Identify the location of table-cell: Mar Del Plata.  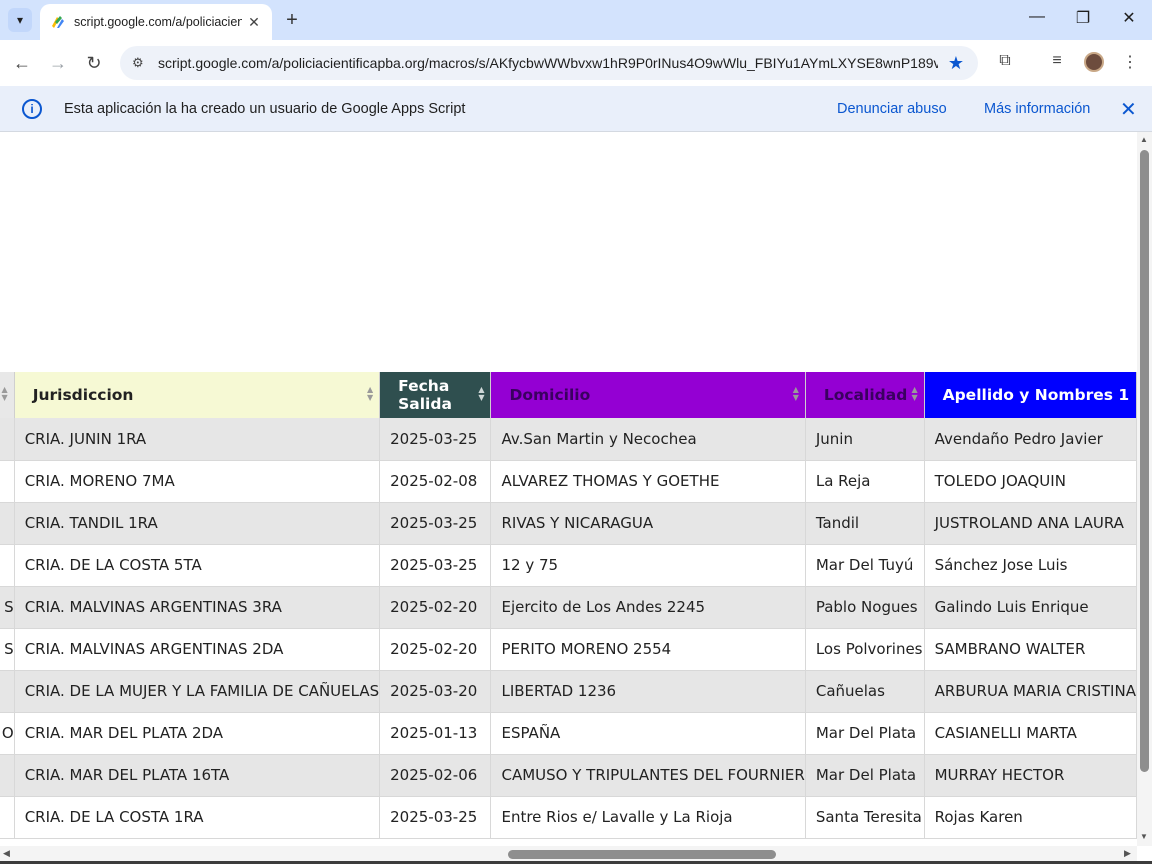
(865, 733).